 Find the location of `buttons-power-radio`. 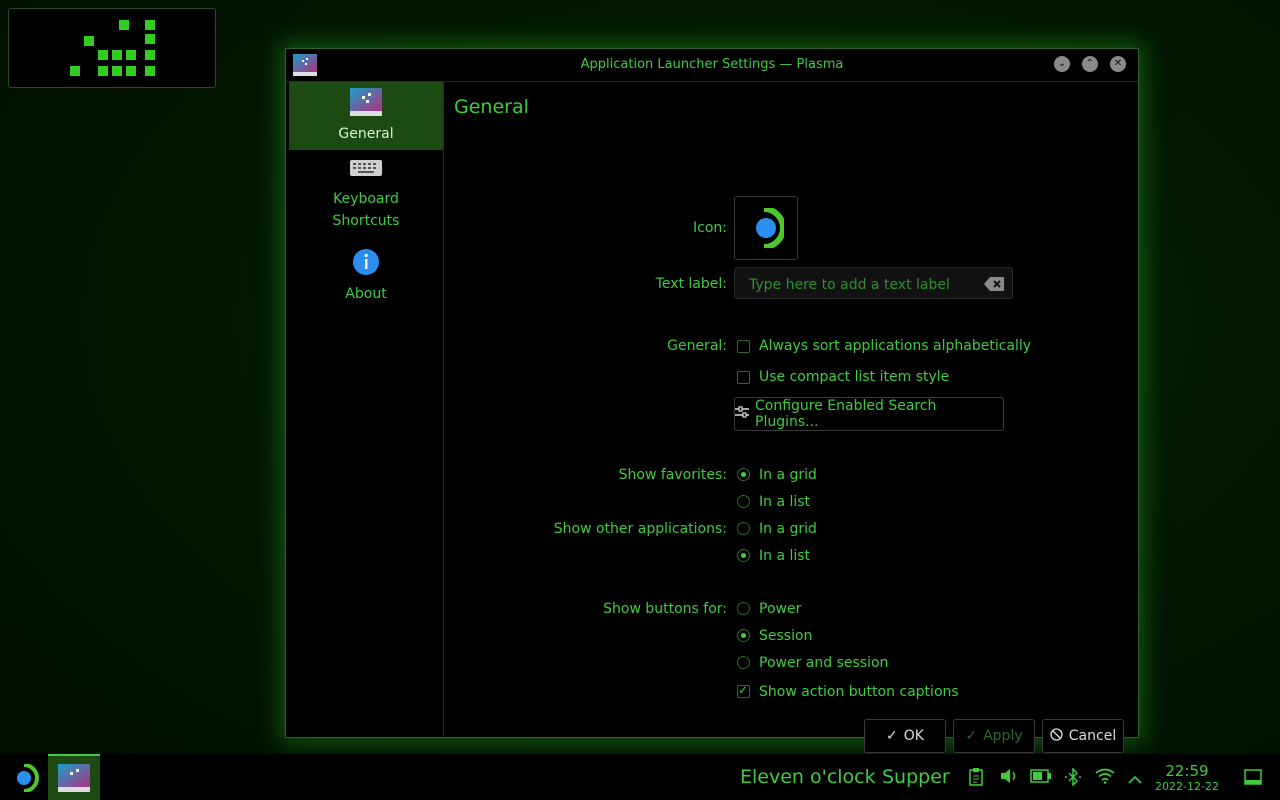

buttons-power-radio is located at coordinates (743, 608).